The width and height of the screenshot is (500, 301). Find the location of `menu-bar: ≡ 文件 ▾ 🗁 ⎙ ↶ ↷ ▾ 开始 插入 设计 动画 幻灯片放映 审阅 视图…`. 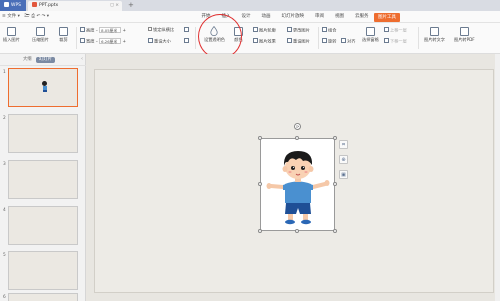

menu-bar: ≡ 文件 ▾ 🗁 ⎙ ↶ ↷ ▾ 开始 插入 设计 动画 幻灯片放映 审阅 视图… is located at coordinates (250, 17).